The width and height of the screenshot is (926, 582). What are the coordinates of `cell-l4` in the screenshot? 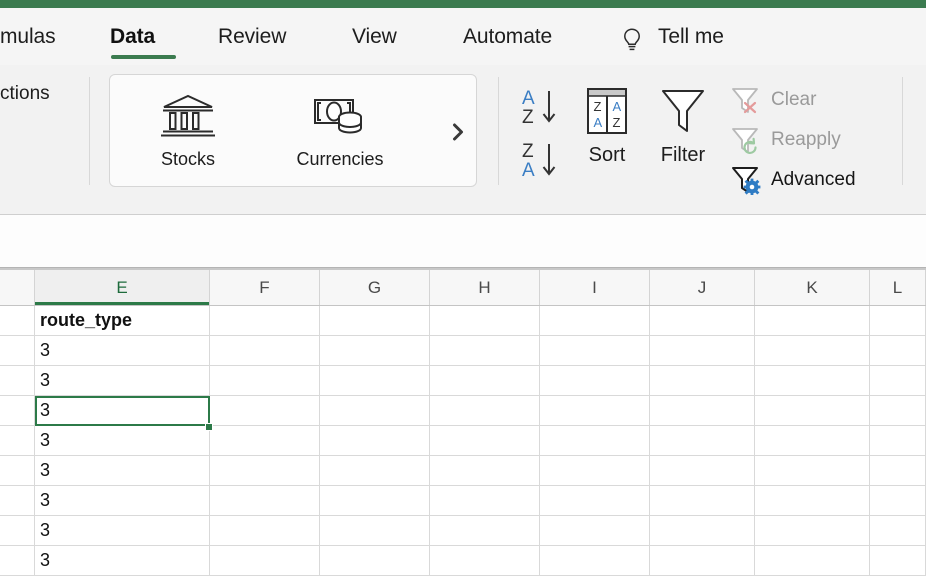 It's located at (898, 410).